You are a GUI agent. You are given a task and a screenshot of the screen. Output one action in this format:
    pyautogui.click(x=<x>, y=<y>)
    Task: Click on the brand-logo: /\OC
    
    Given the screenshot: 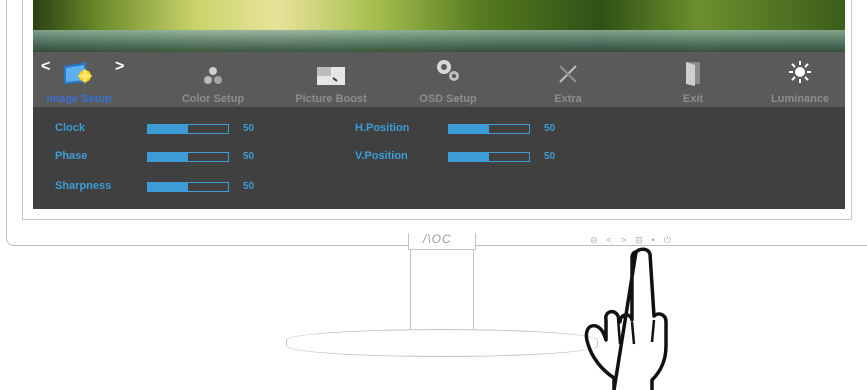 What is the action you would take?
    pyautogui.click(x=437, y=239)
    